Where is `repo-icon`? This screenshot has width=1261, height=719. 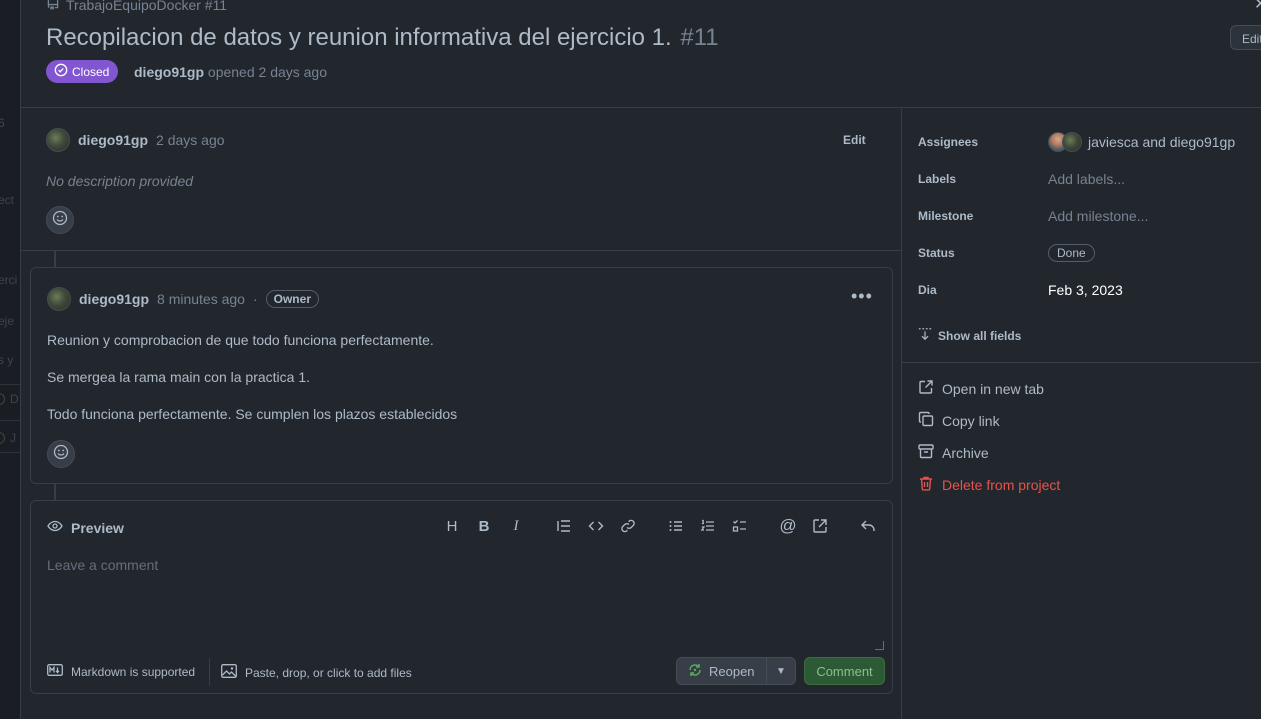
repo-icon is located at coordinates (53, 6).